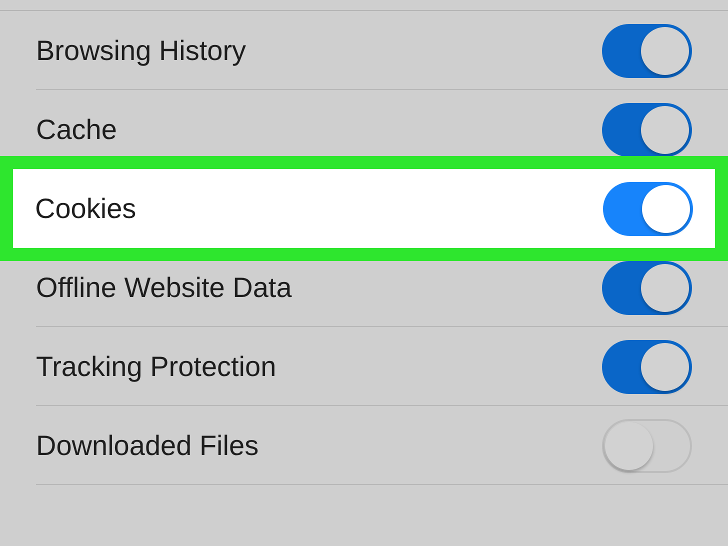 The image size is (728, 546). What do you see at coordinates (156, 366) in the screenshot?
I see `setting-label: Tracking Protection` at bounding box center [156, 366].